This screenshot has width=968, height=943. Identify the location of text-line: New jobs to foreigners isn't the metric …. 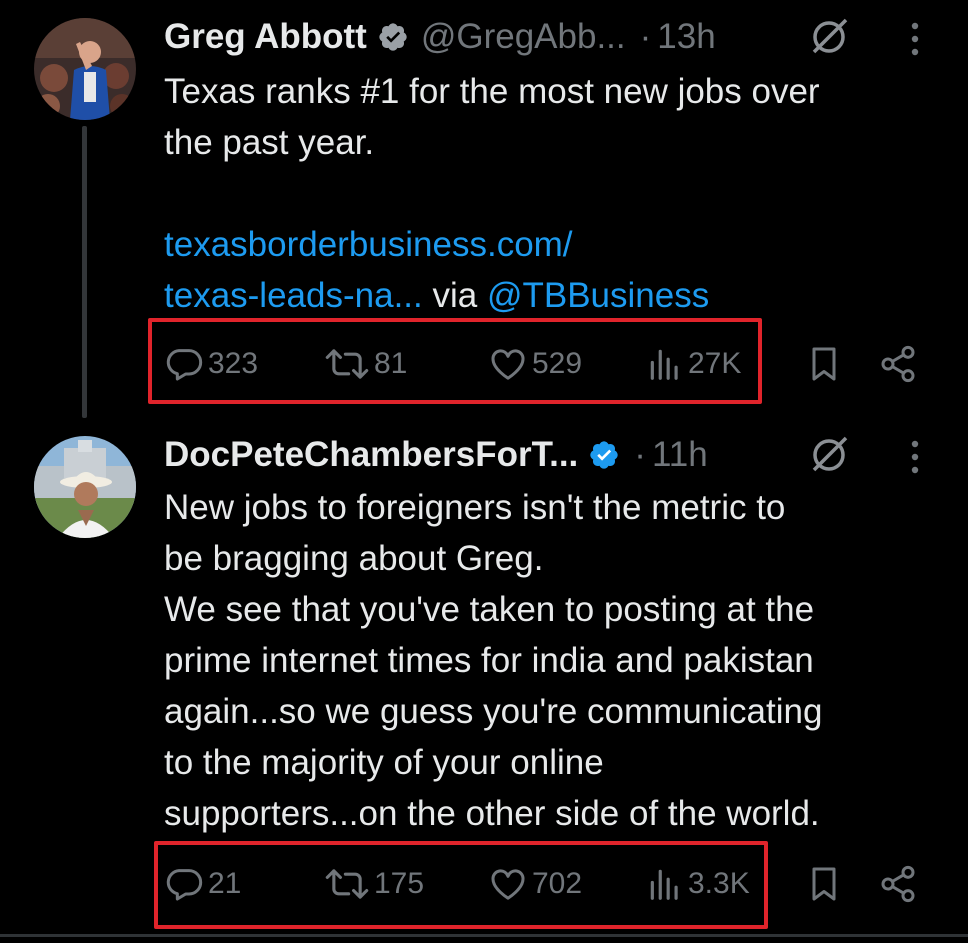
(475, 507).